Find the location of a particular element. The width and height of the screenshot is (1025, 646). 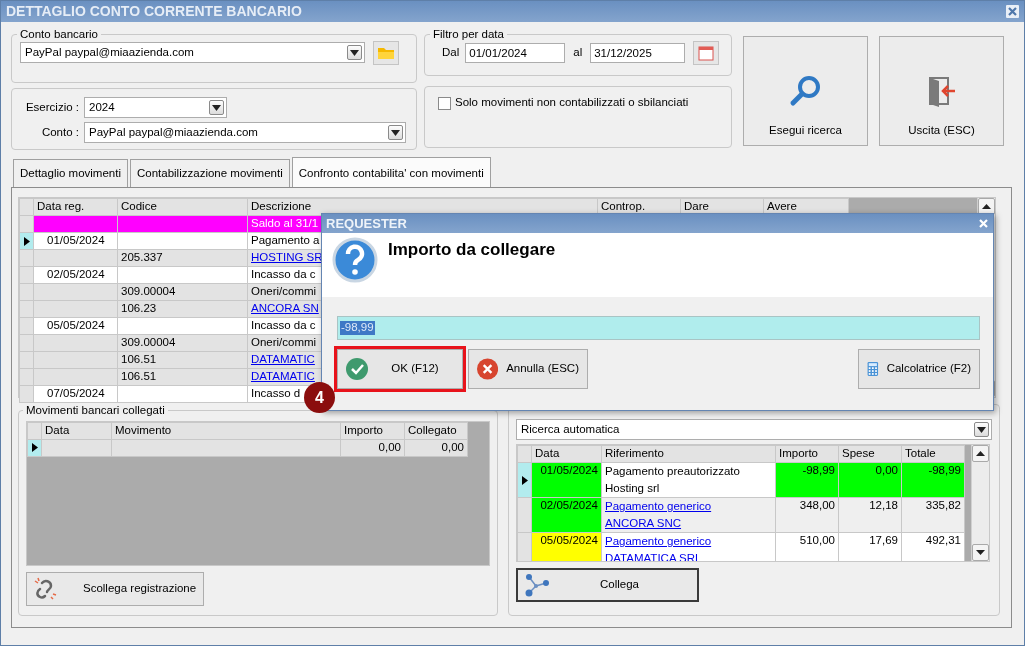

table-cell: 348,00 is located at coordinates (807, 515).